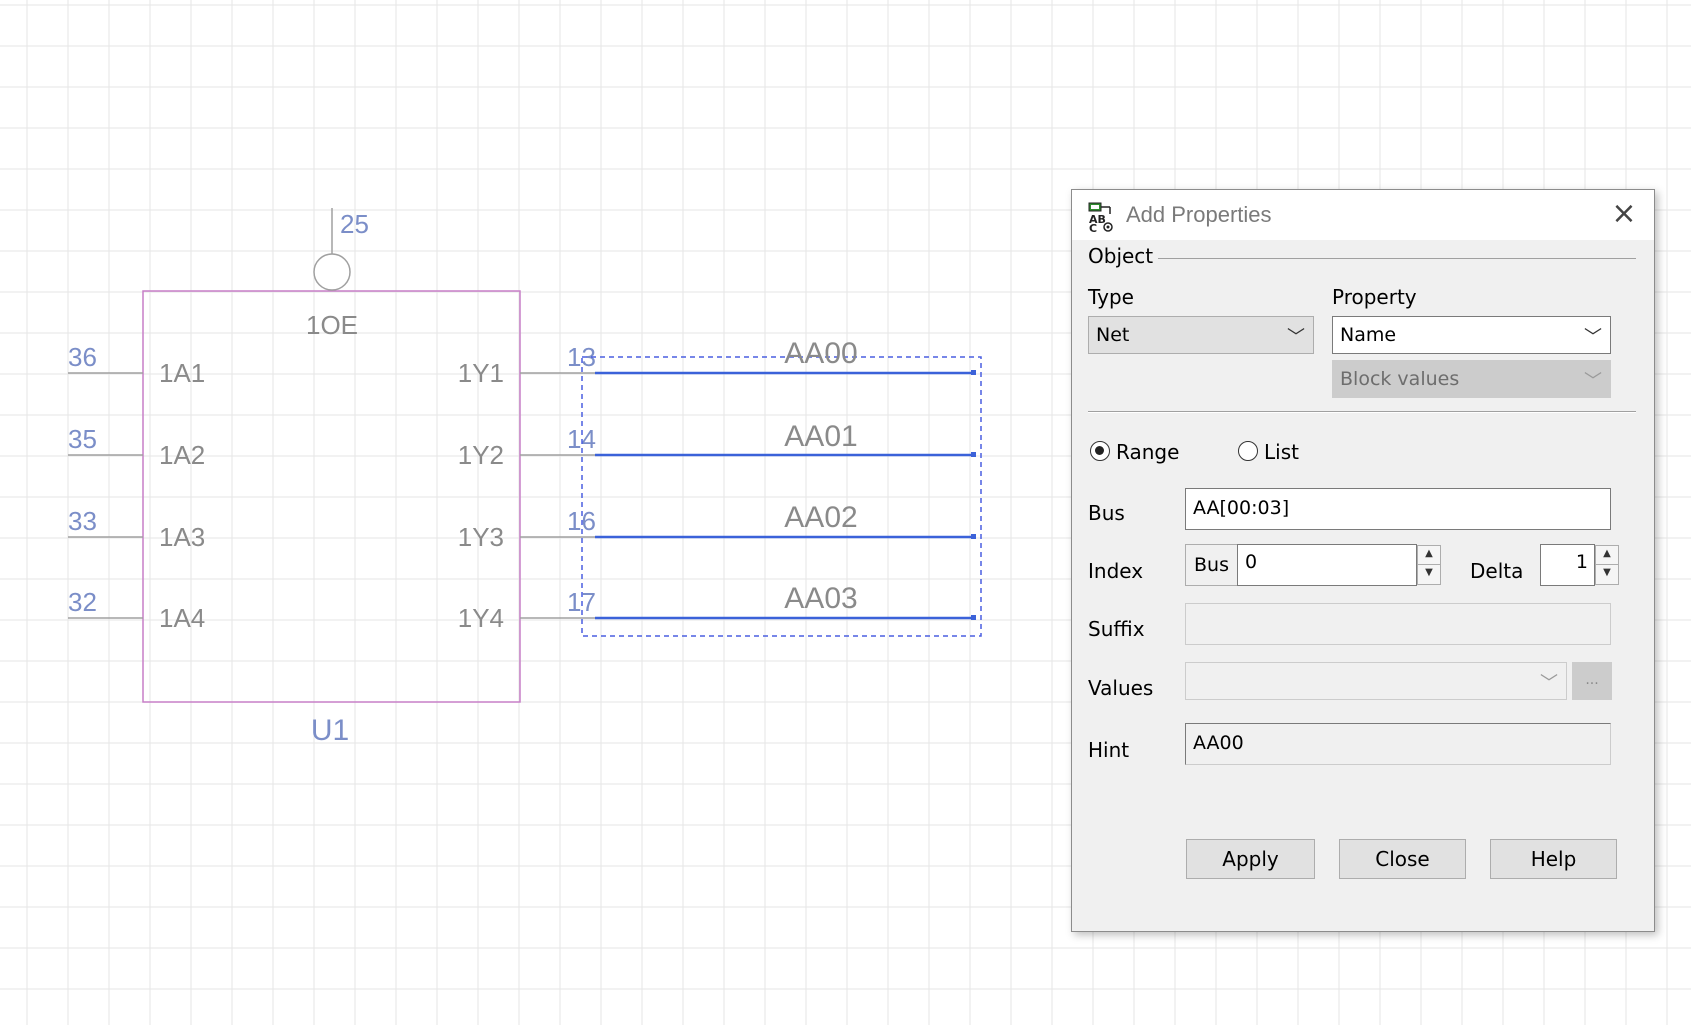 This screenshot has height=1025, width=1691. What do you see at coordinates (1109, 750) in the screenshot?
I see `hint-label: Hint` at bounding box center [1109, 750].